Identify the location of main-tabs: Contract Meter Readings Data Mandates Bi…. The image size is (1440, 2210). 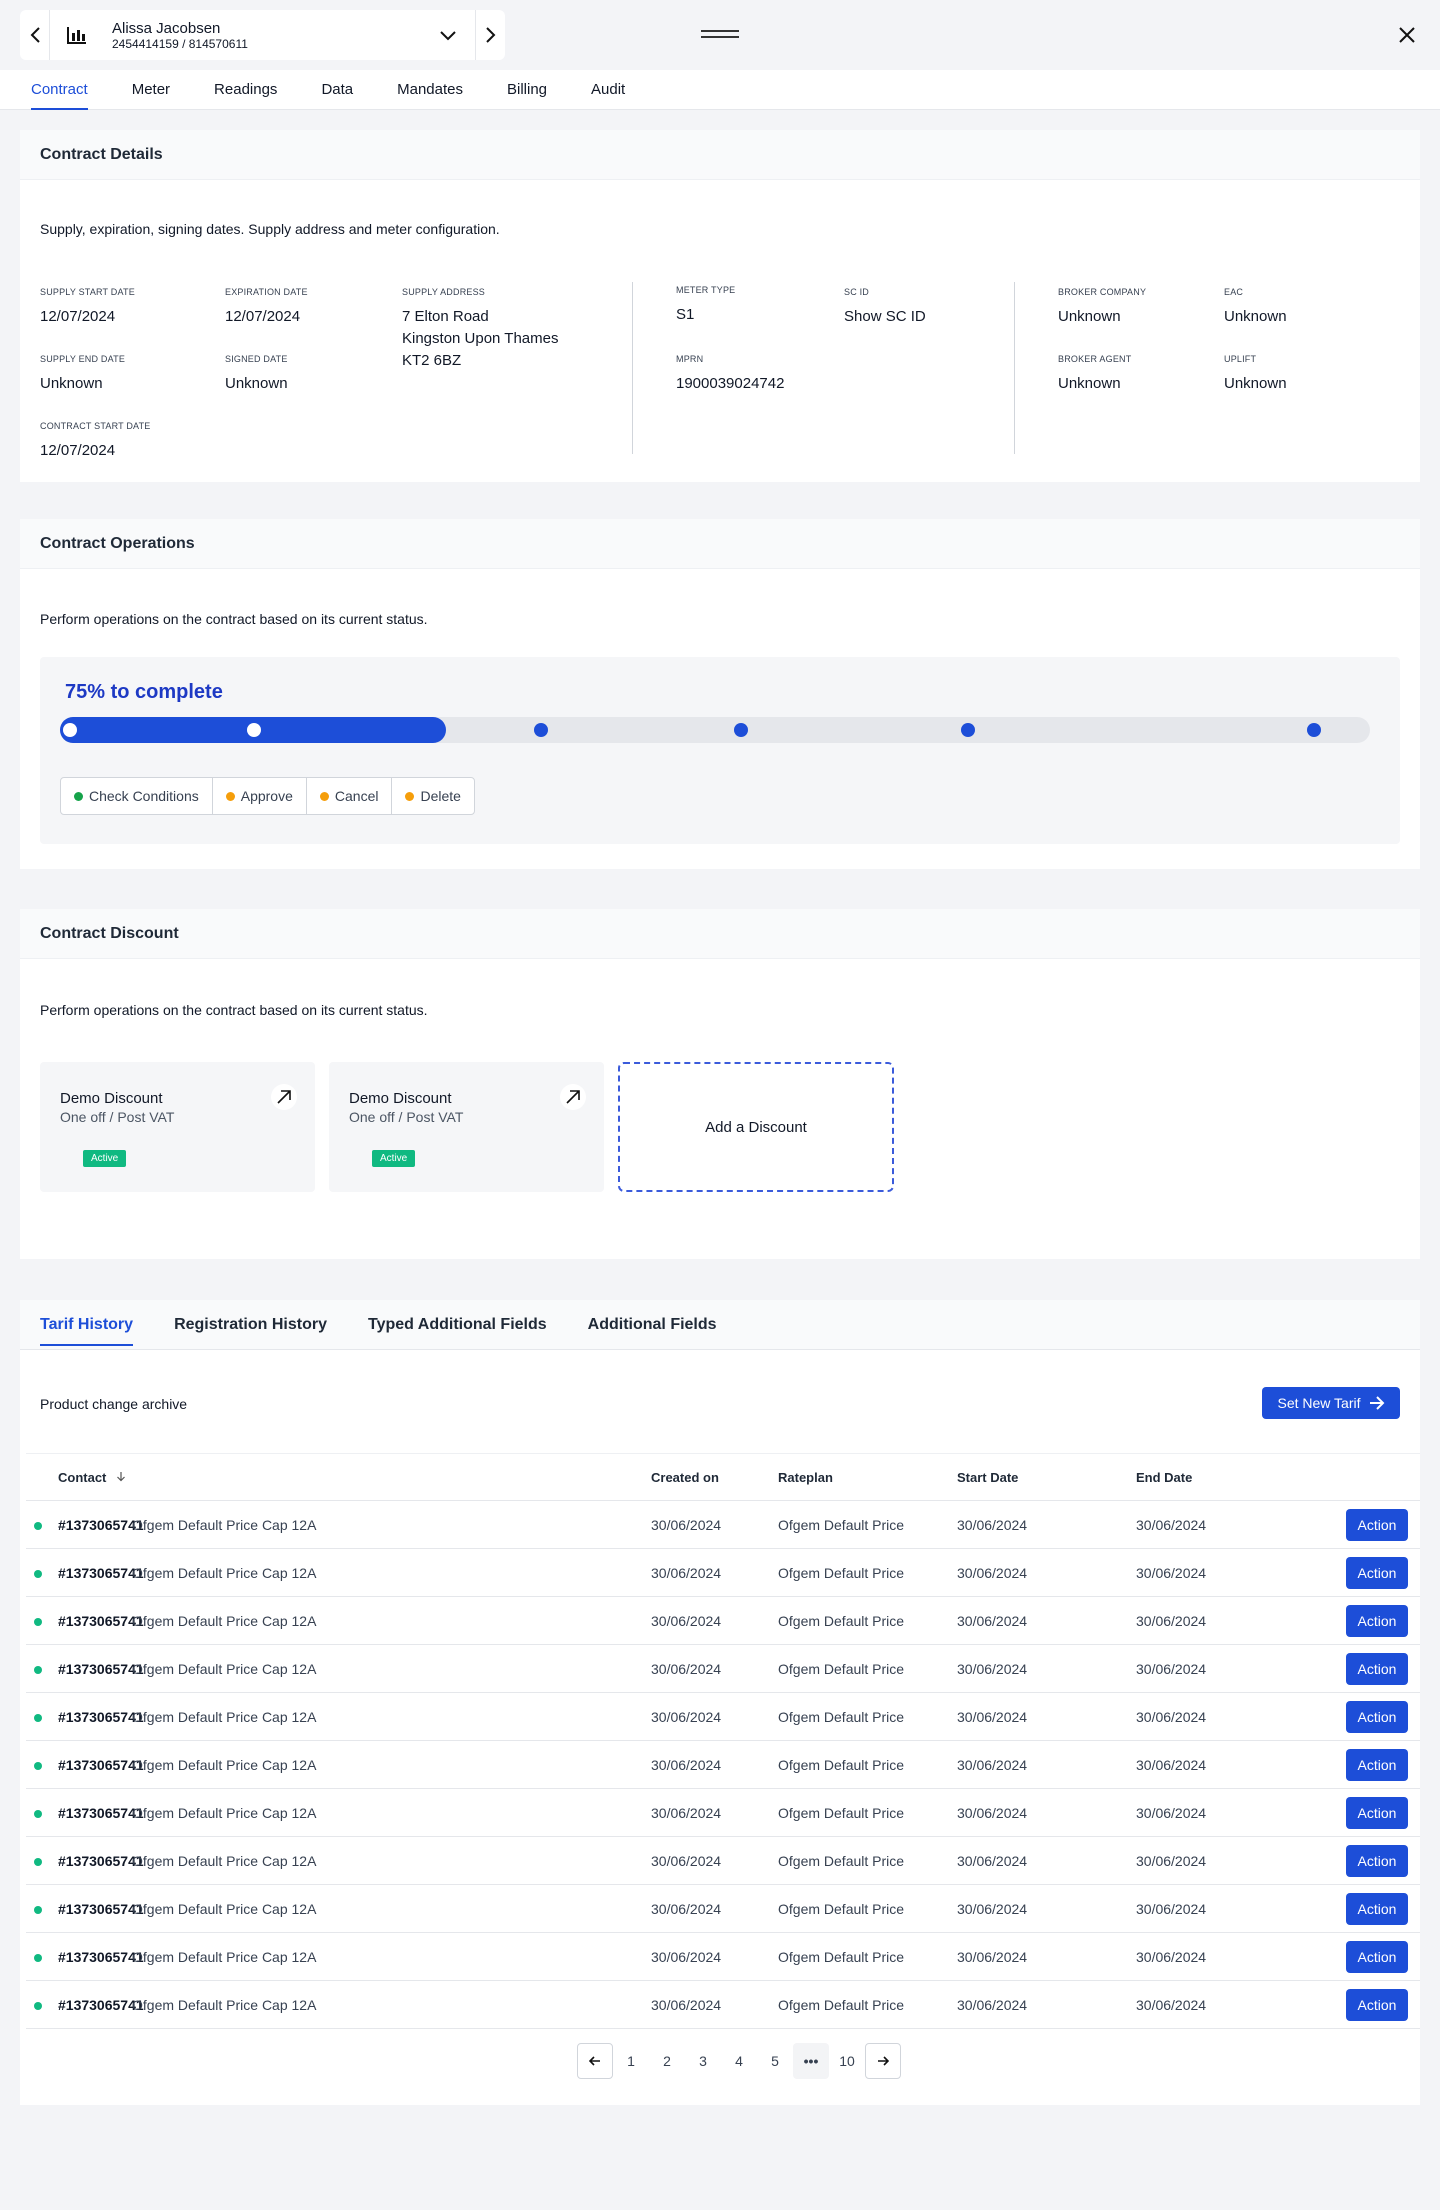
(720, 90).